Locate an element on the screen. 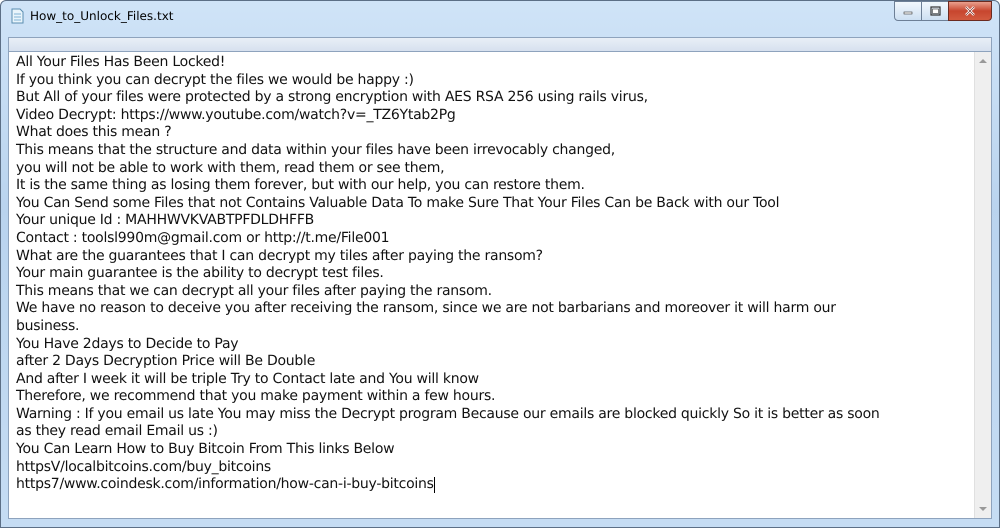  text-line: It is the same thing as losing them forever, but with our help, you can restore them. is located at coordinates (300, 186).